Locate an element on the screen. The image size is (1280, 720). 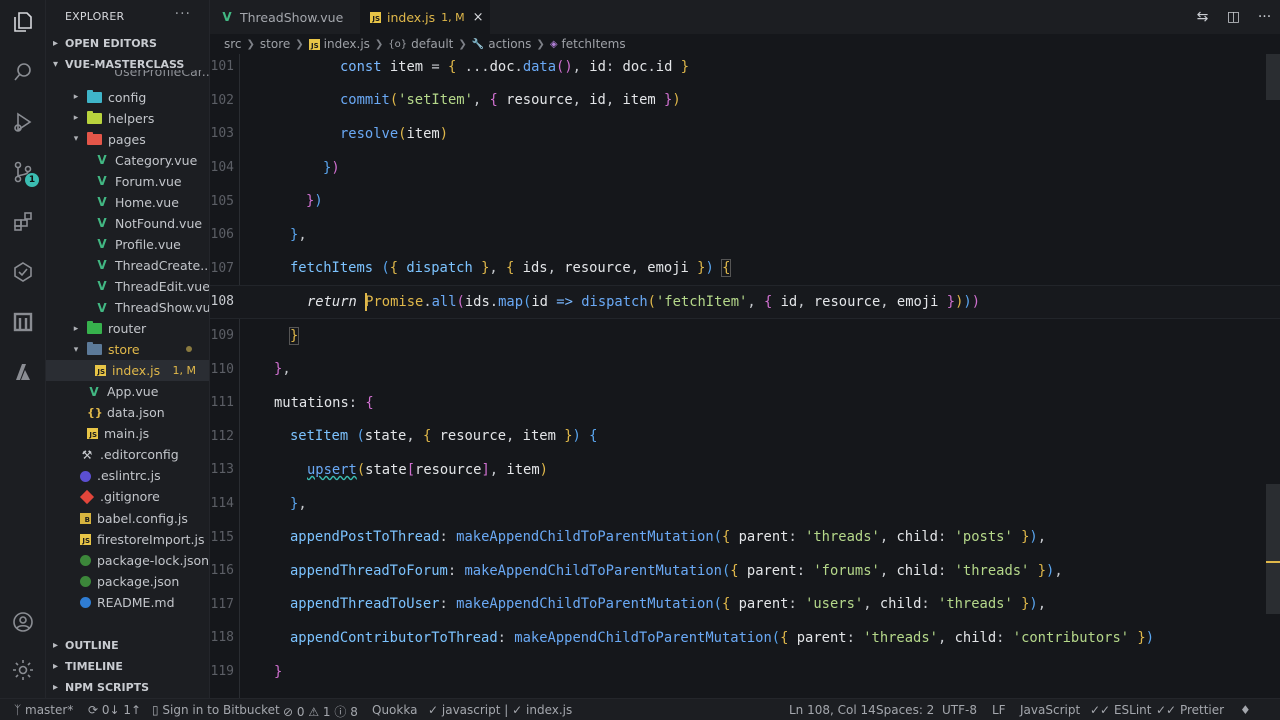
open-editors-section: ▸ OPEN EDITORS is located at coordinates (127, 43).